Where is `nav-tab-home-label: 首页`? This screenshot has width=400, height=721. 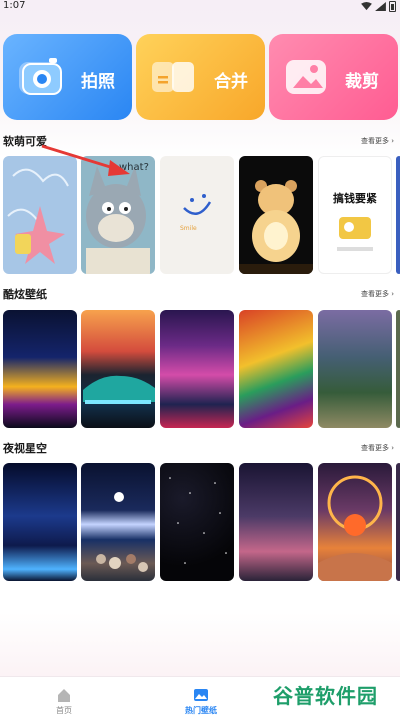 nav-tab-home-label: 首页 is located at coordinates (64, 710).